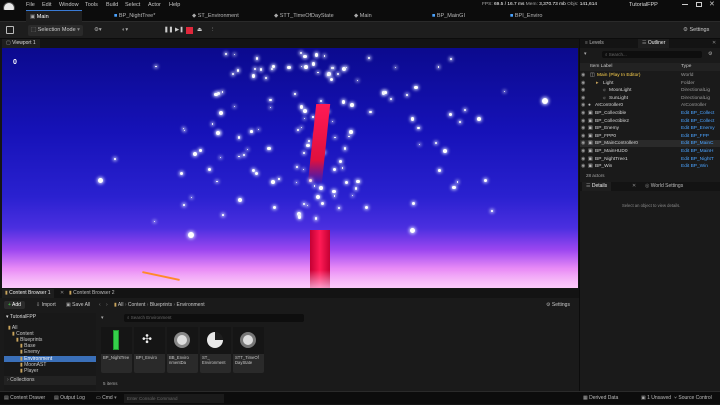 The height and width of the screenshot is (405, 720). I want to click on crumb-blueprints: Blueprints, so click(161, 305).